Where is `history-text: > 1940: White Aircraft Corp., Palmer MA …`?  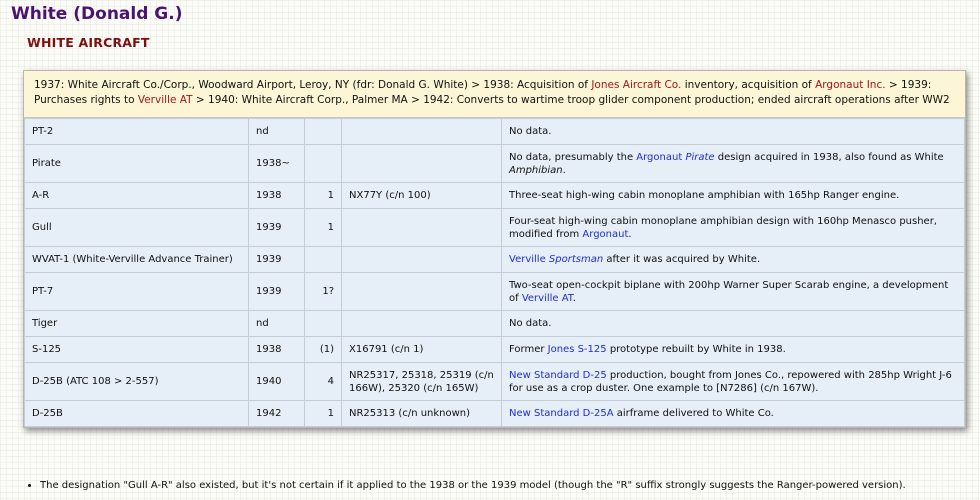 history-text: > 1940: White Aircraft Corp., Palmer MA … is located at coordinates (571, 100).